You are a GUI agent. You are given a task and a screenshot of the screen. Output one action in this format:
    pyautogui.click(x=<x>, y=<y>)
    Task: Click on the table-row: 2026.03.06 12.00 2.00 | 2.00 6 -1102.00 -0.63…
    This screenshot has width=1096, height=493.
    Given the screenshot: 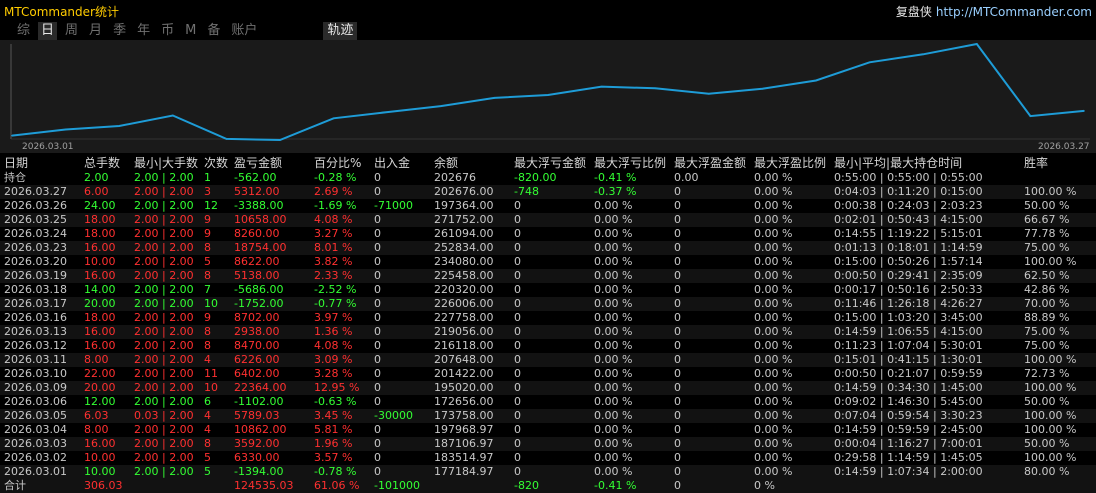 What is the action you would take?
    pyautogui.click(x=548, y=402)
    